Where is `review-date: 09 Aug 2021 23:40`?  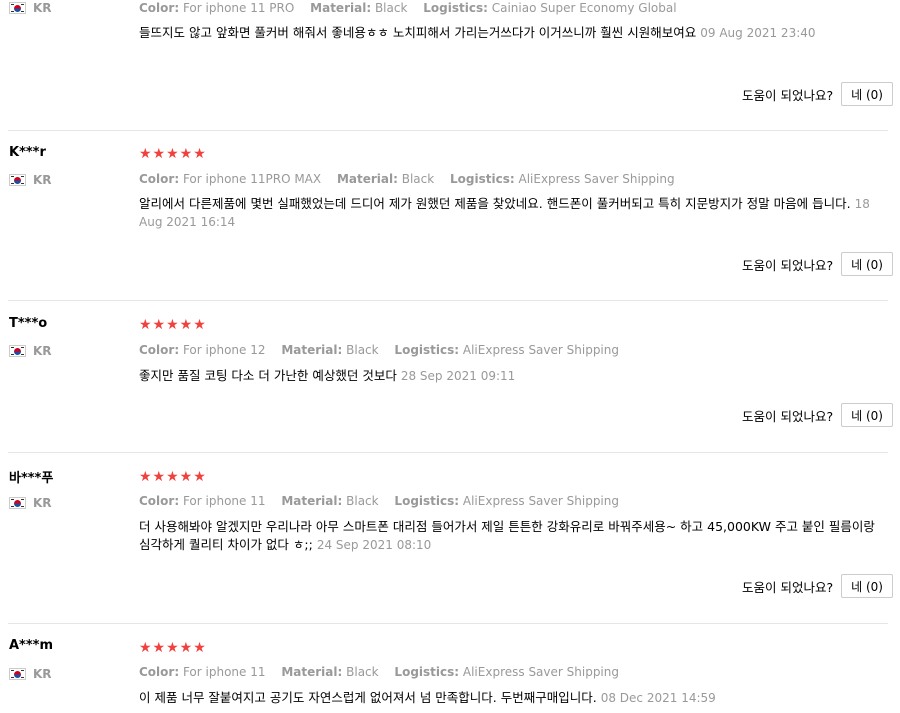 review-date: 09 Aug 2021 23:40 is located at coordinates (758, 33).